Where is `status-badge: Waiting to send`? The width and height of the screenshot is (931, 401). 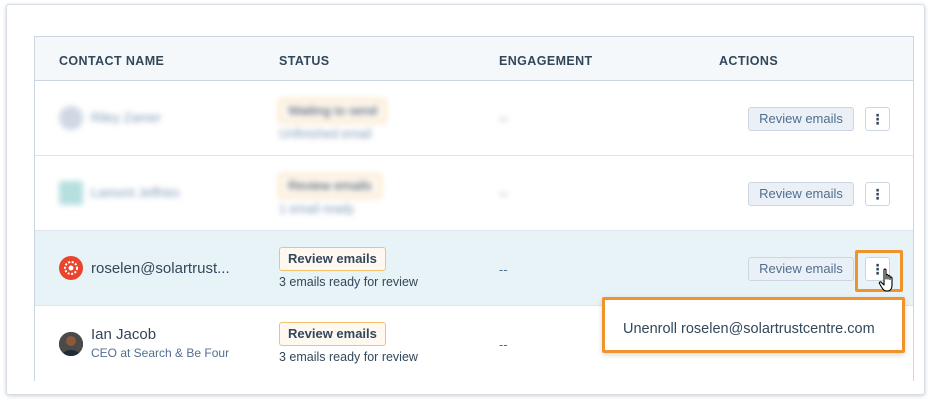
status-badge: Waiting to send is located at coordinates (333, 111).